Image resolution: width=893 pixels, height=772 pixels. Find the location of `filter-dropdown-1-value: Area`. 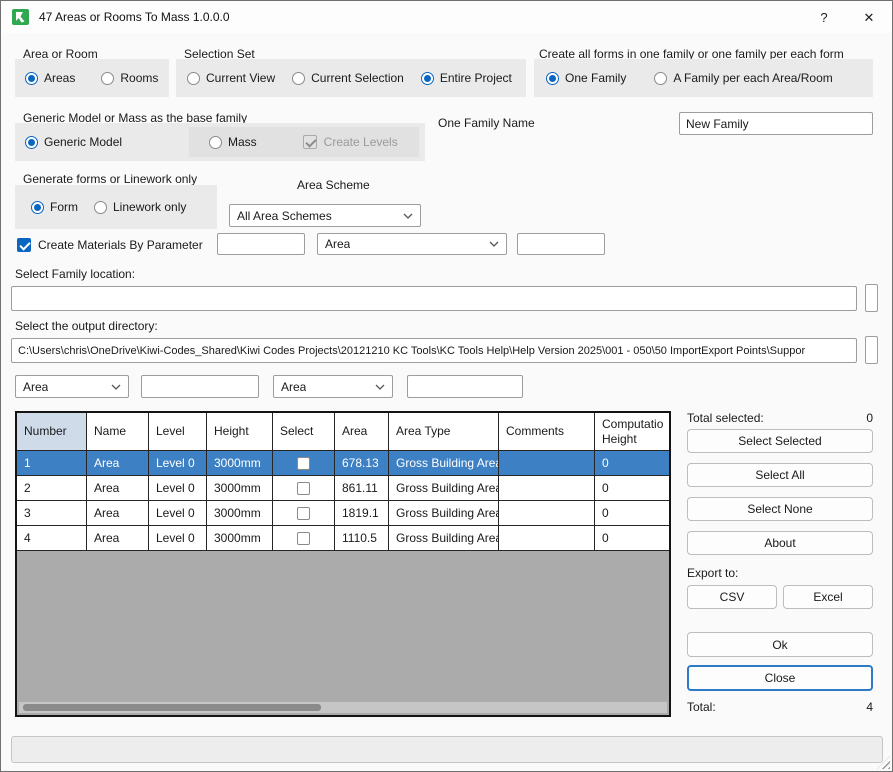

filter-dropdown-1-value: Area is located at coordinates (36, 386).